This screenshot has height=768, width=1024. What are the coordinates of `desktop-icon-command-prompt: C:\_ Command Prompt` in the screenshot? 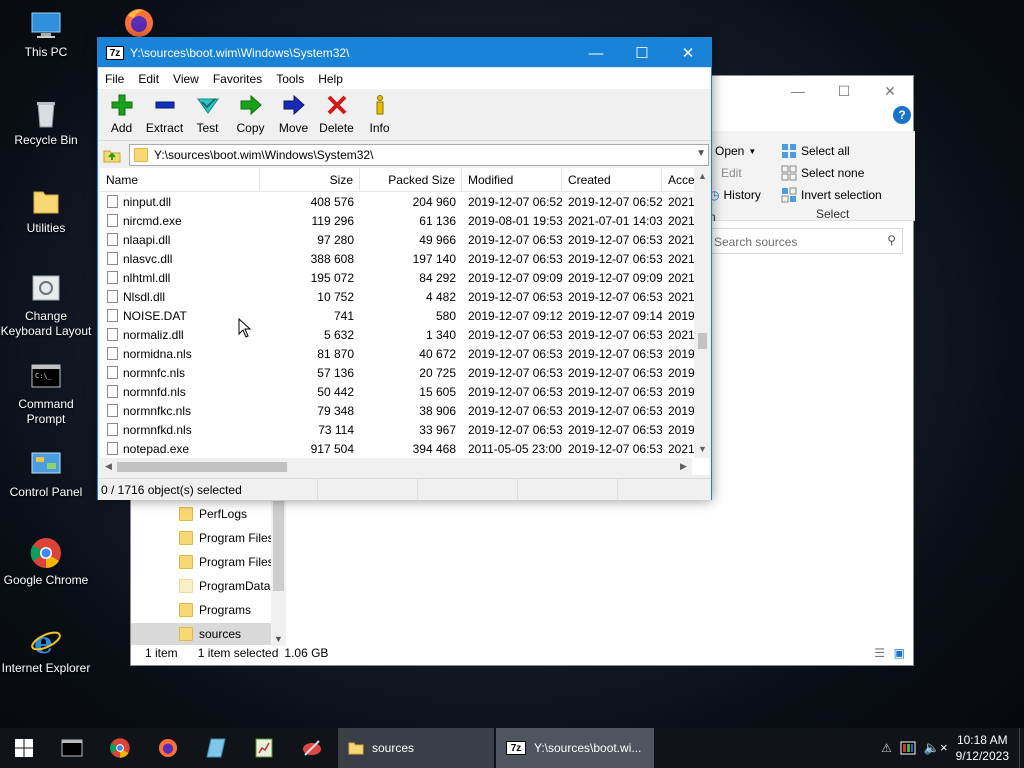 It's located at (46, 393).